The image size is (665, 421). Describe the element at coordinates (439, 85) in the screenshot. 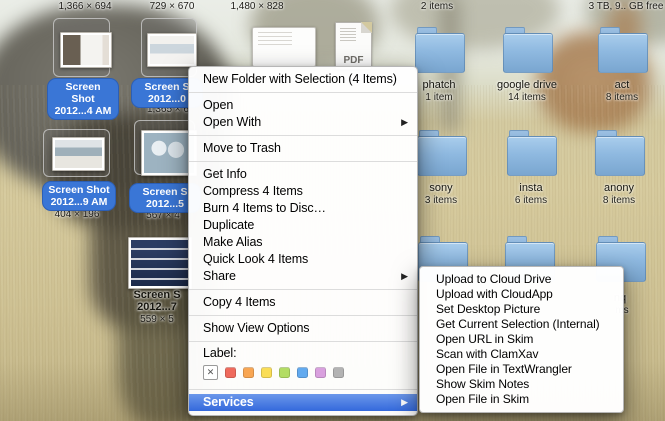

I see `folder-name: phatch` at that location.